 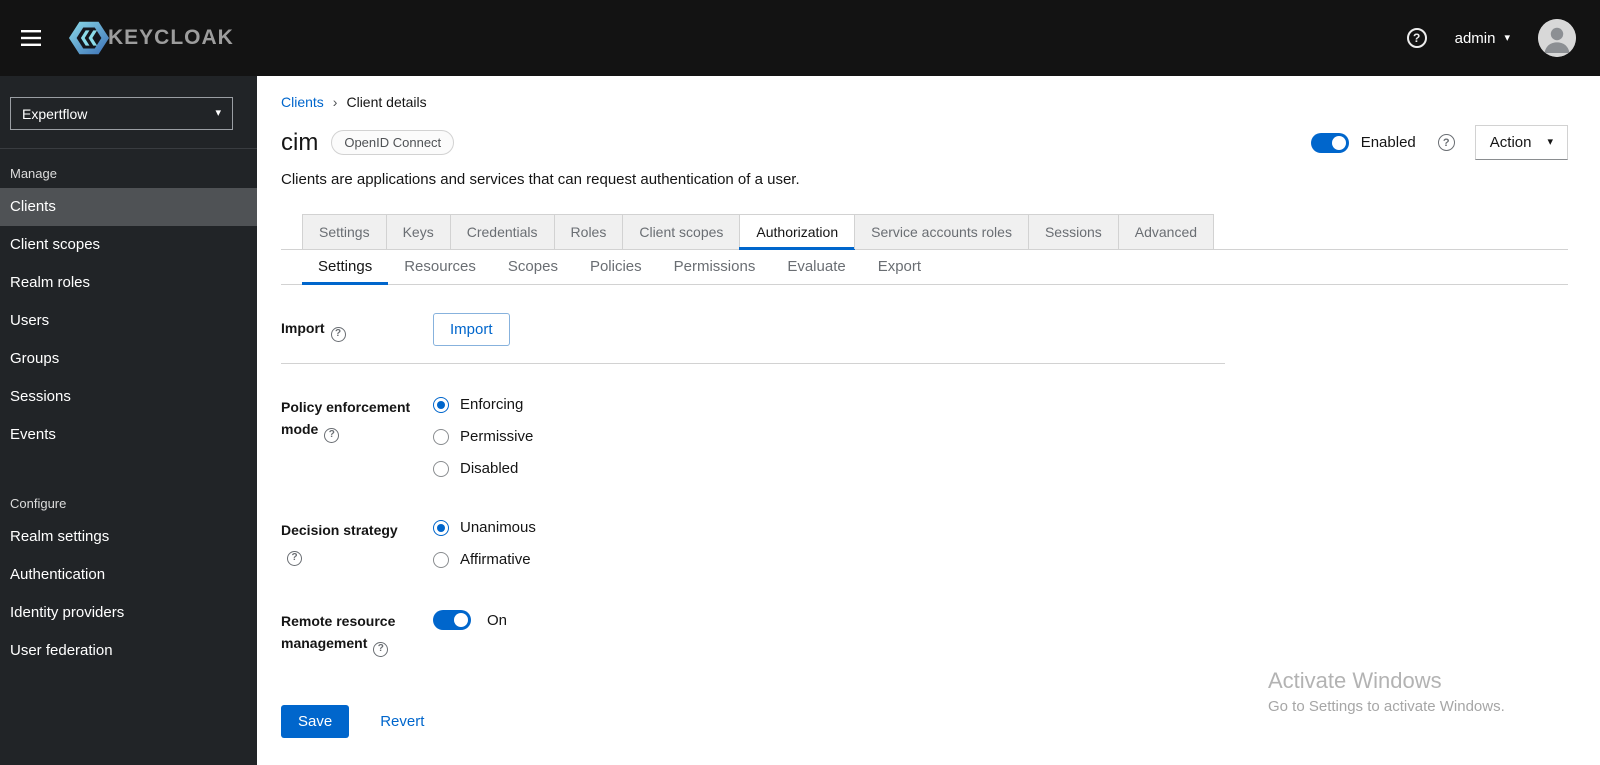 I want to click on radio-unanimous-icon, so click(x=441, y=527).